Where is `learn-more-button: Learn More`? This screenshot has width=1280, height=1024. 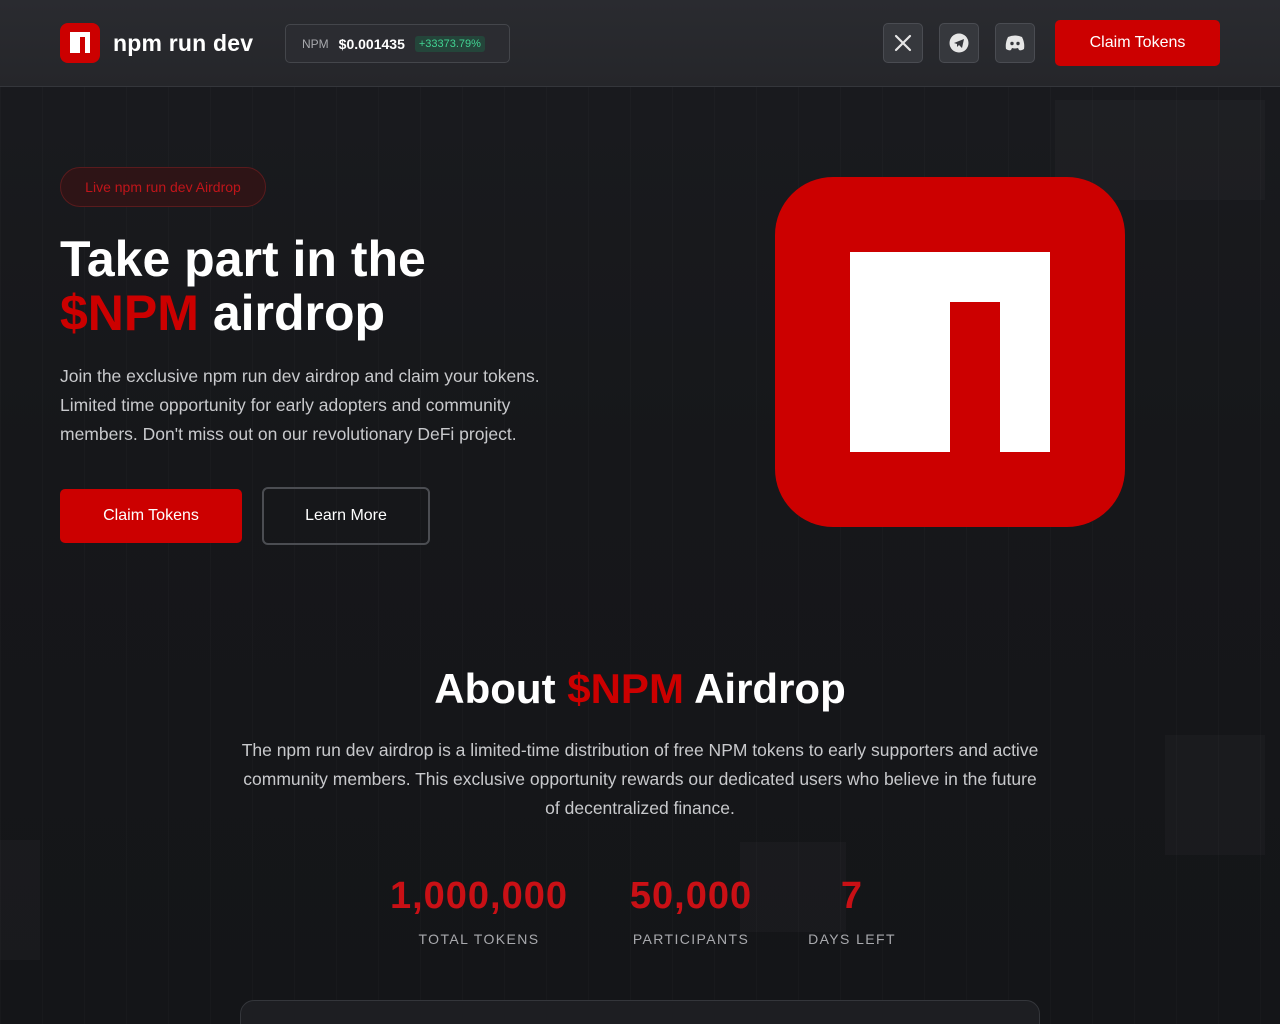
learn-more-button: Learn More is located at coordinates (346, 516).